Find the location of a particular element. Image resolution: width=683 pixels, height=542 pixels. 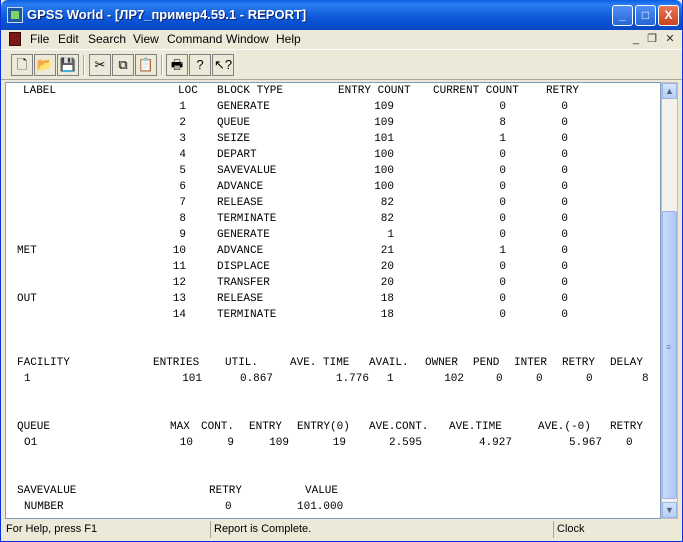

col-max: MAX is located at coordinates (180, 427).